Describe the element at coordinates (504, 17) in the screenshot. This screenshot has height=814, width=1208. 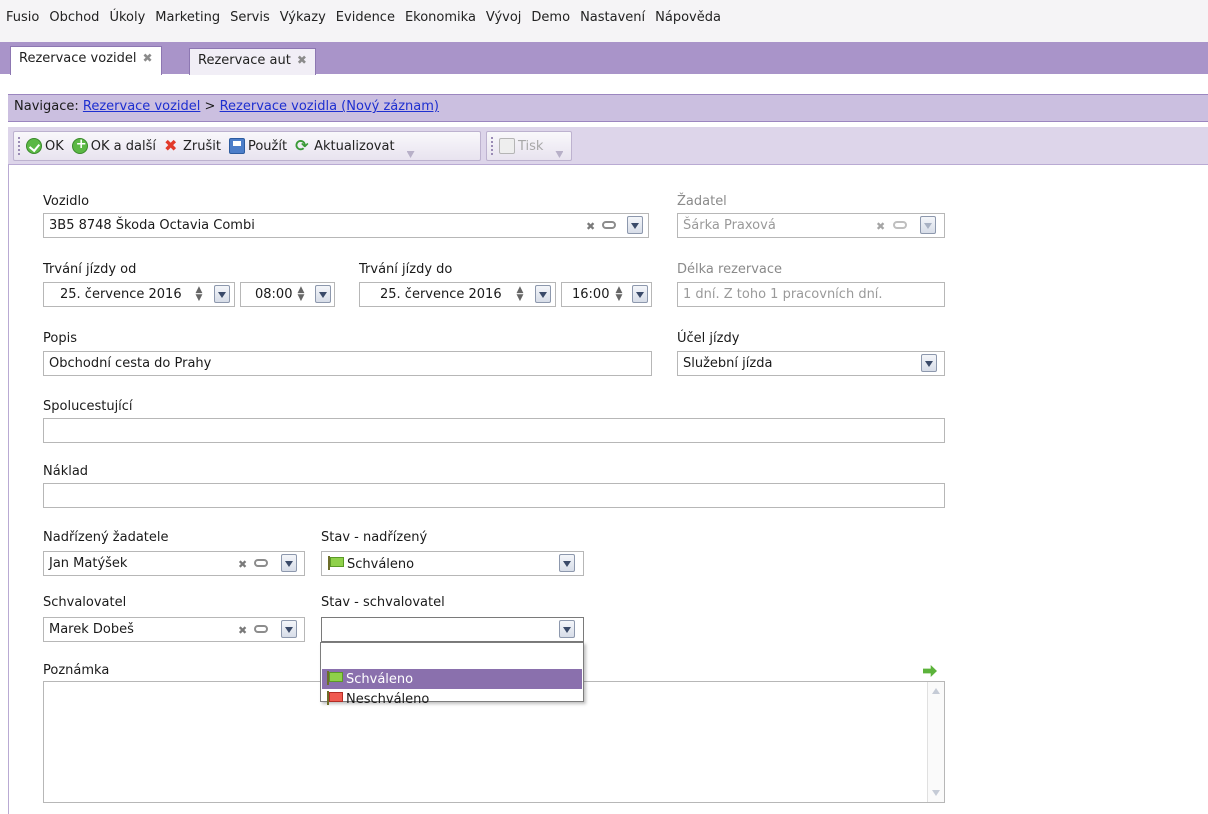
I see `menu-vyvoj: Vývoj` at that location.